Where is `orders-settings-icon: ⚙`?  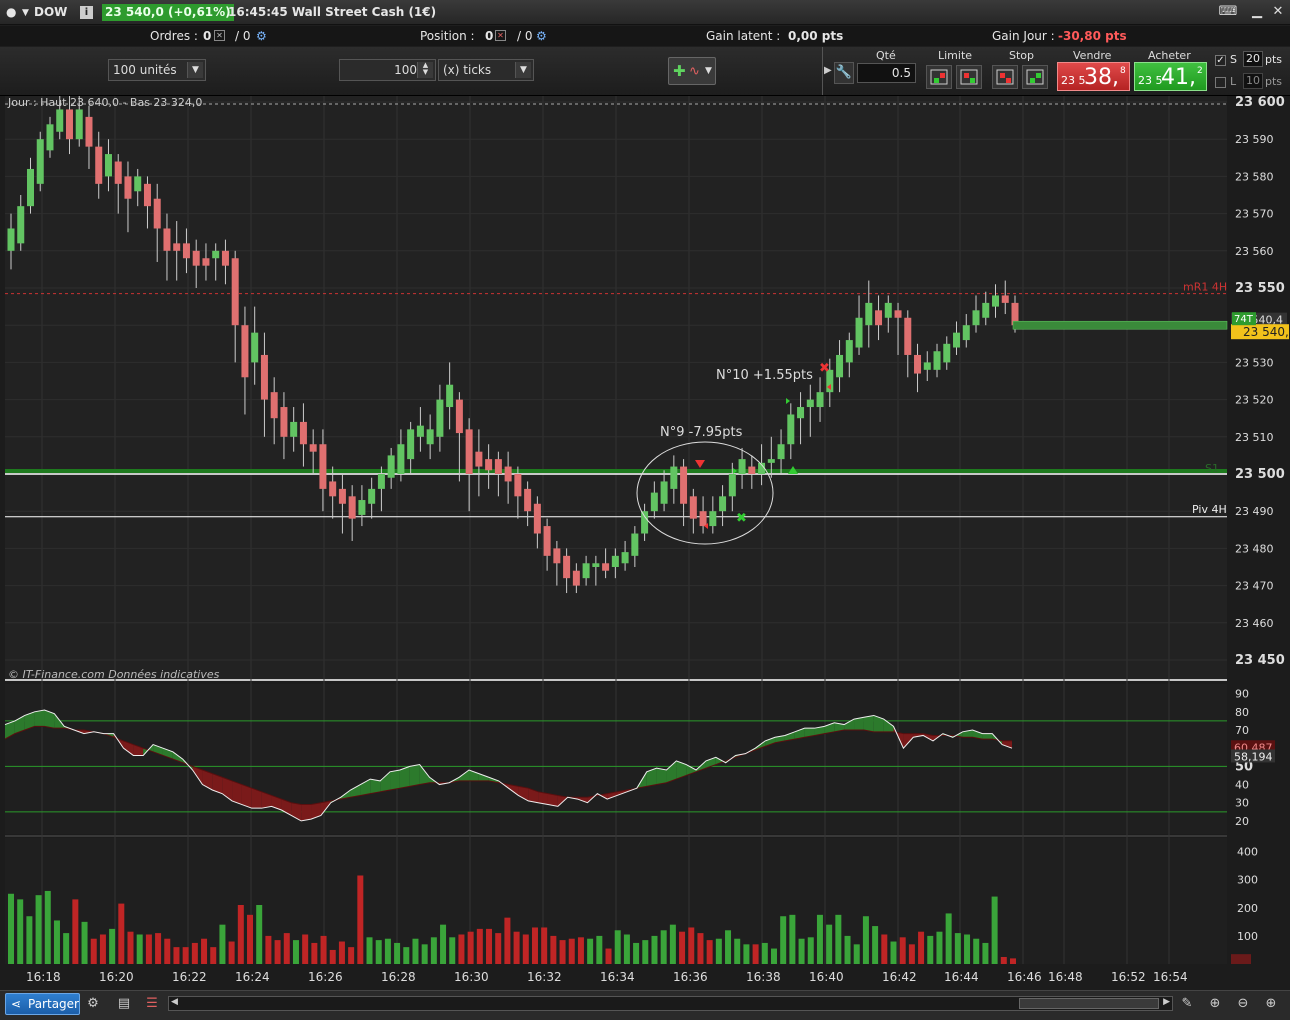 orders-settings-icon: ⚙ is located at coordinates (261, 36).